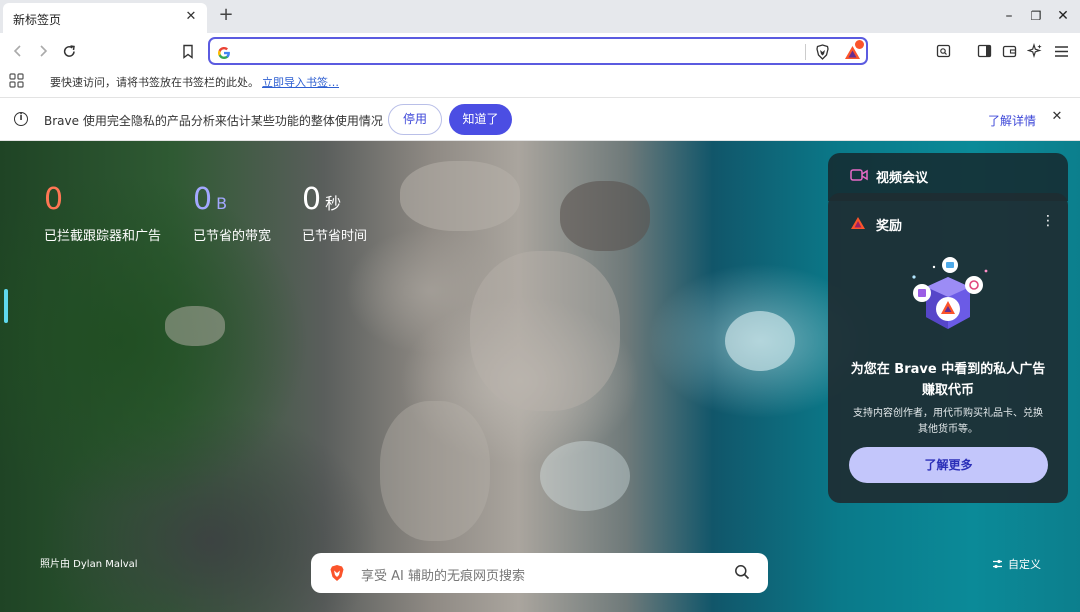 This screenshot has width=1080, height=612. I want to click on tab-new-tab: 新标签页 ✕, so click(105, 18).